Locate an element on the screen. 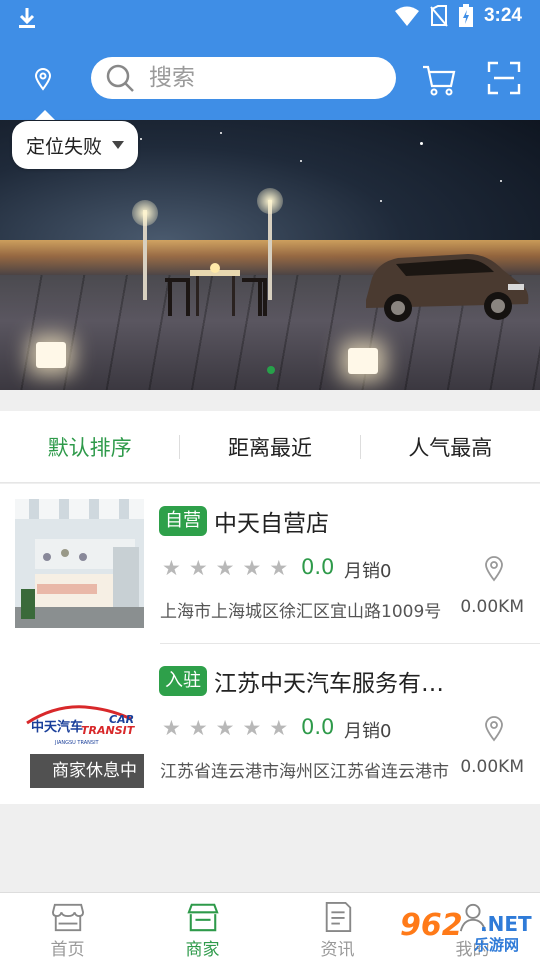 The image size is (540, 960). location-selector: 定位失败 is located at coordinates (75, 145).